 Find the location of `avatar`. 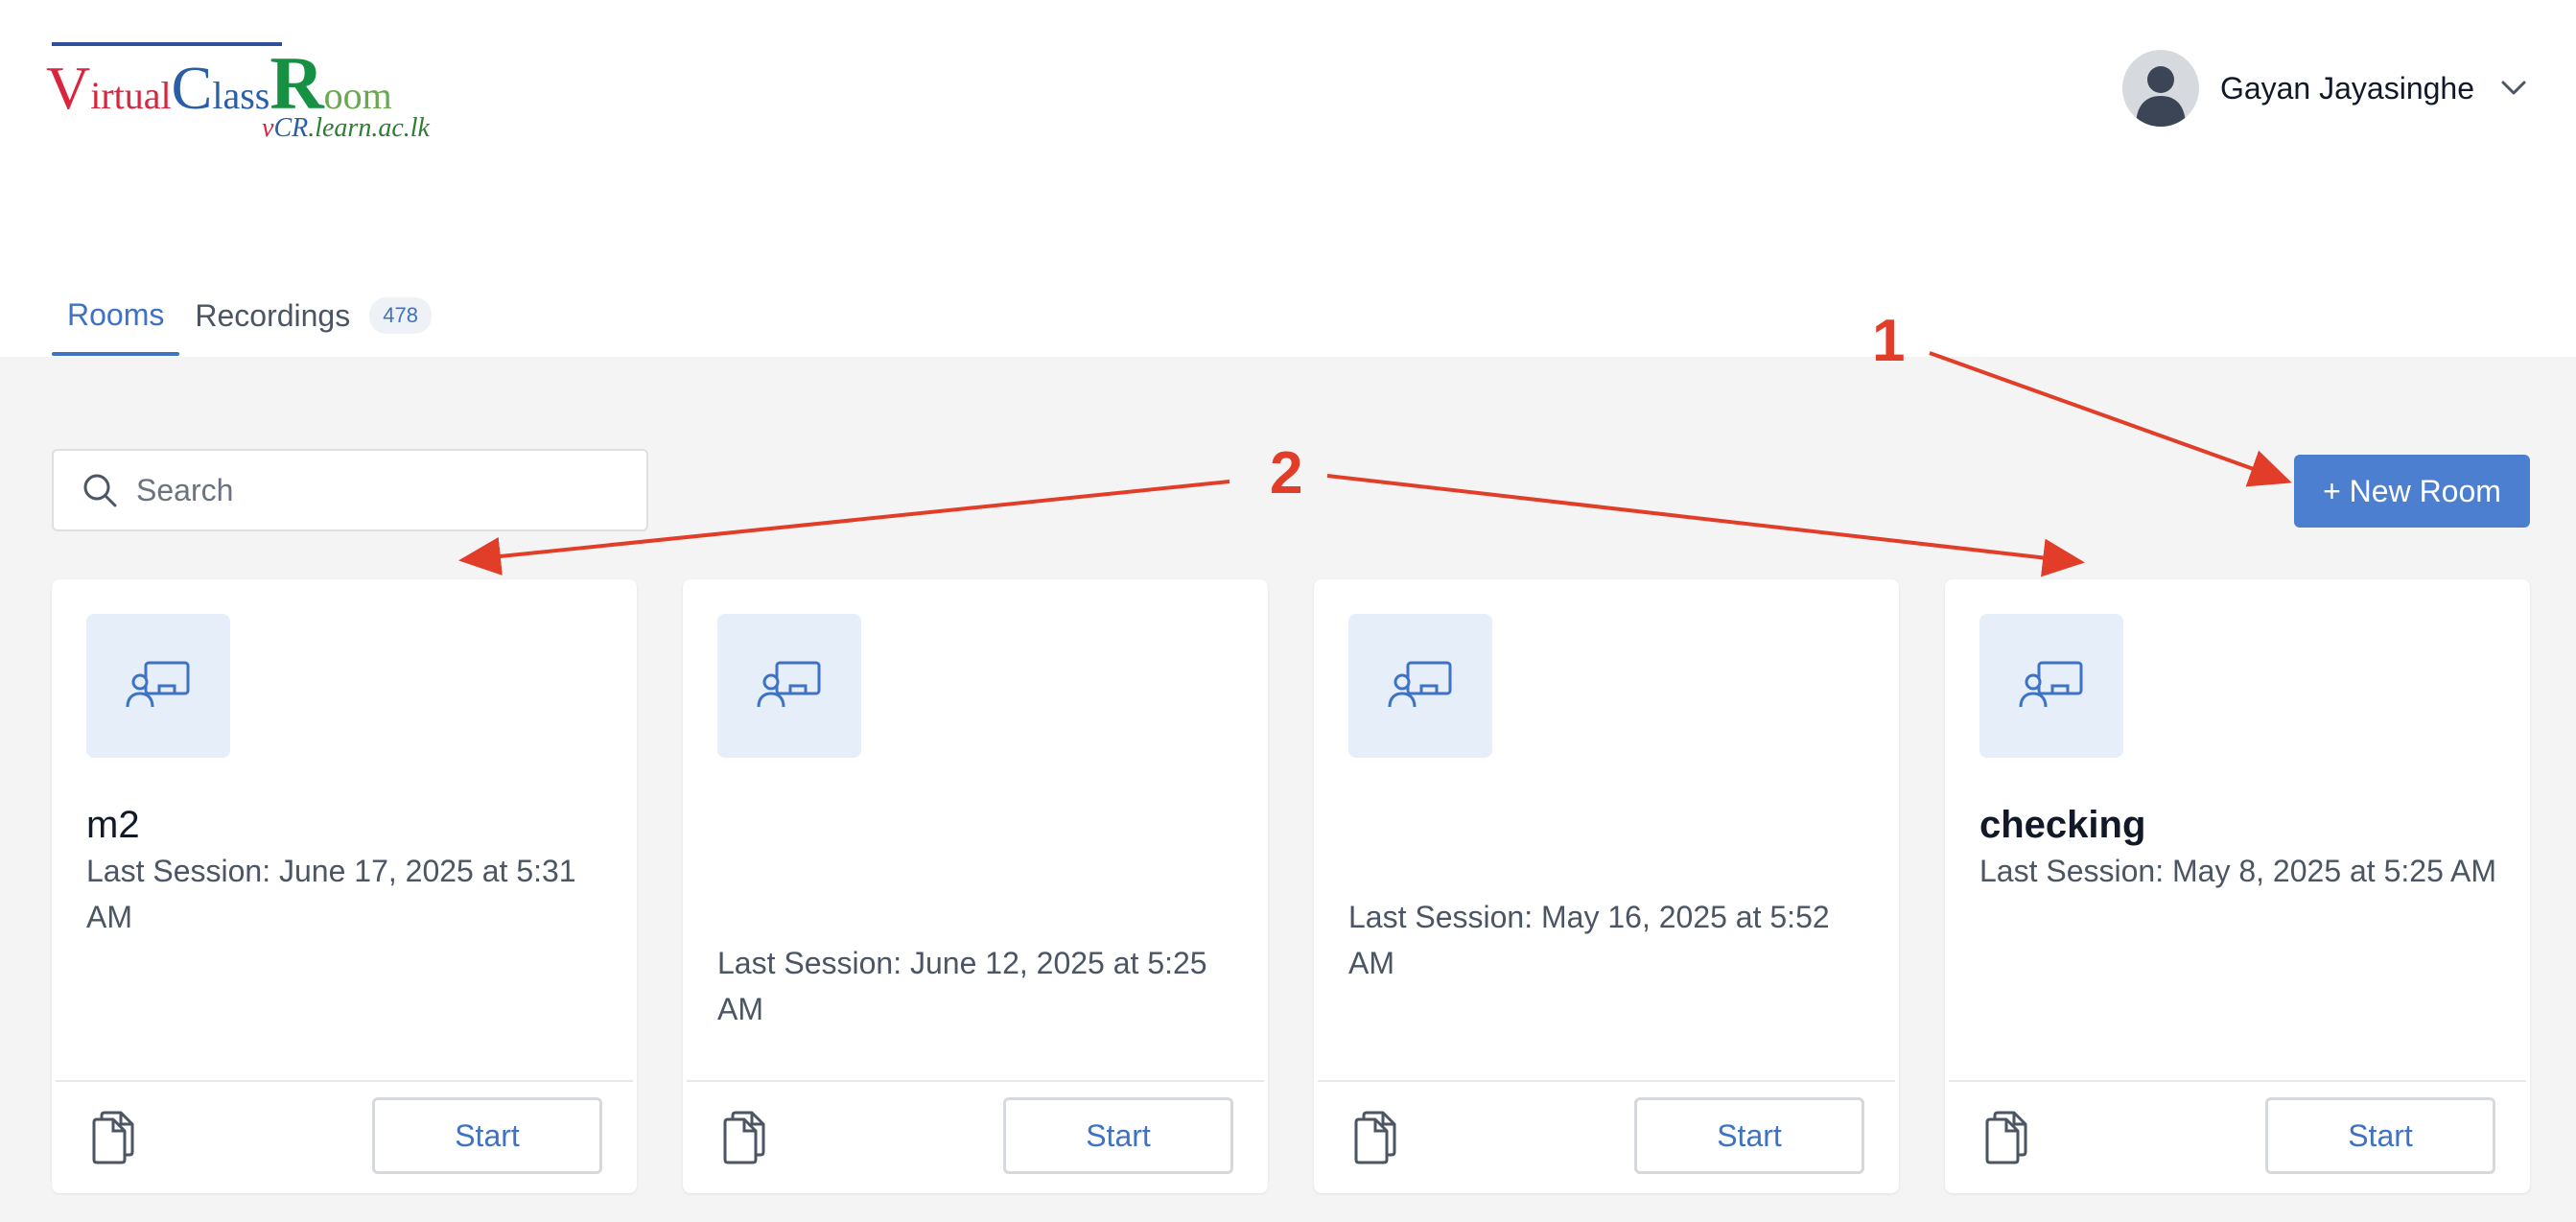

avatar is located at coordinates (2160, 88).